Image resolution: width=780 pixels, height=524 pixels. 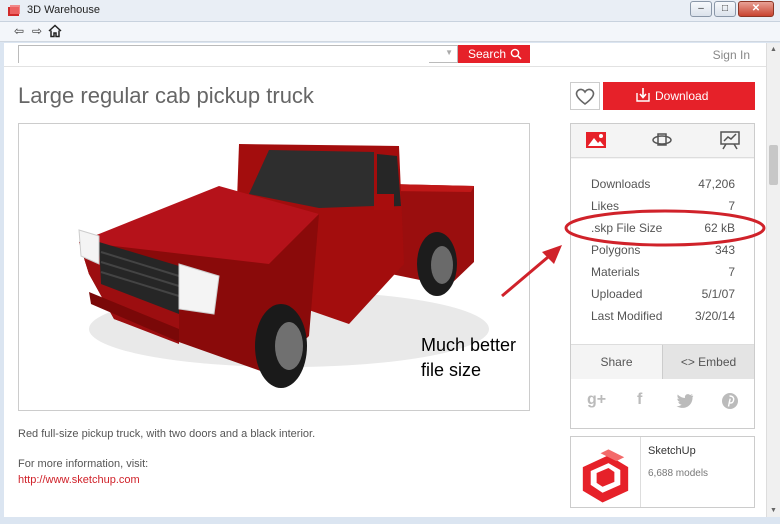 I want to click on annotation-line-2: file size, so click(x=451, y=370).